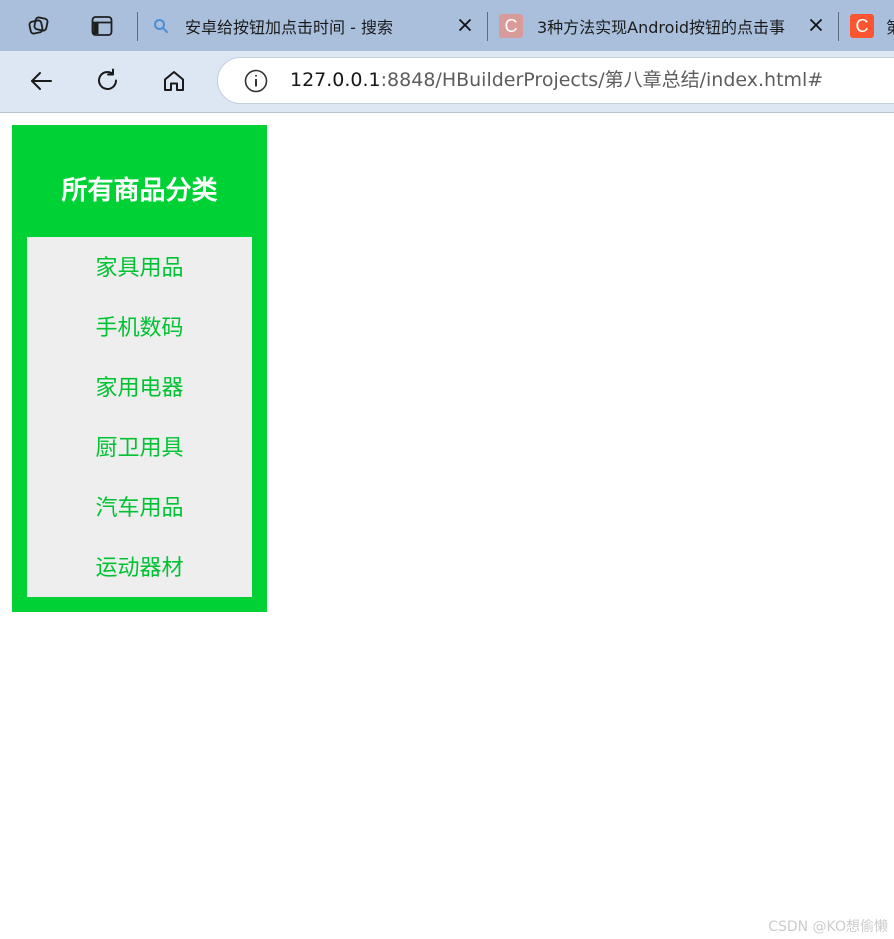 The width and height of the screenshot is (894, 939). Describe the element at coordinates (102, 26) in the screenshot. I see `tab-actions-icon` at that location.